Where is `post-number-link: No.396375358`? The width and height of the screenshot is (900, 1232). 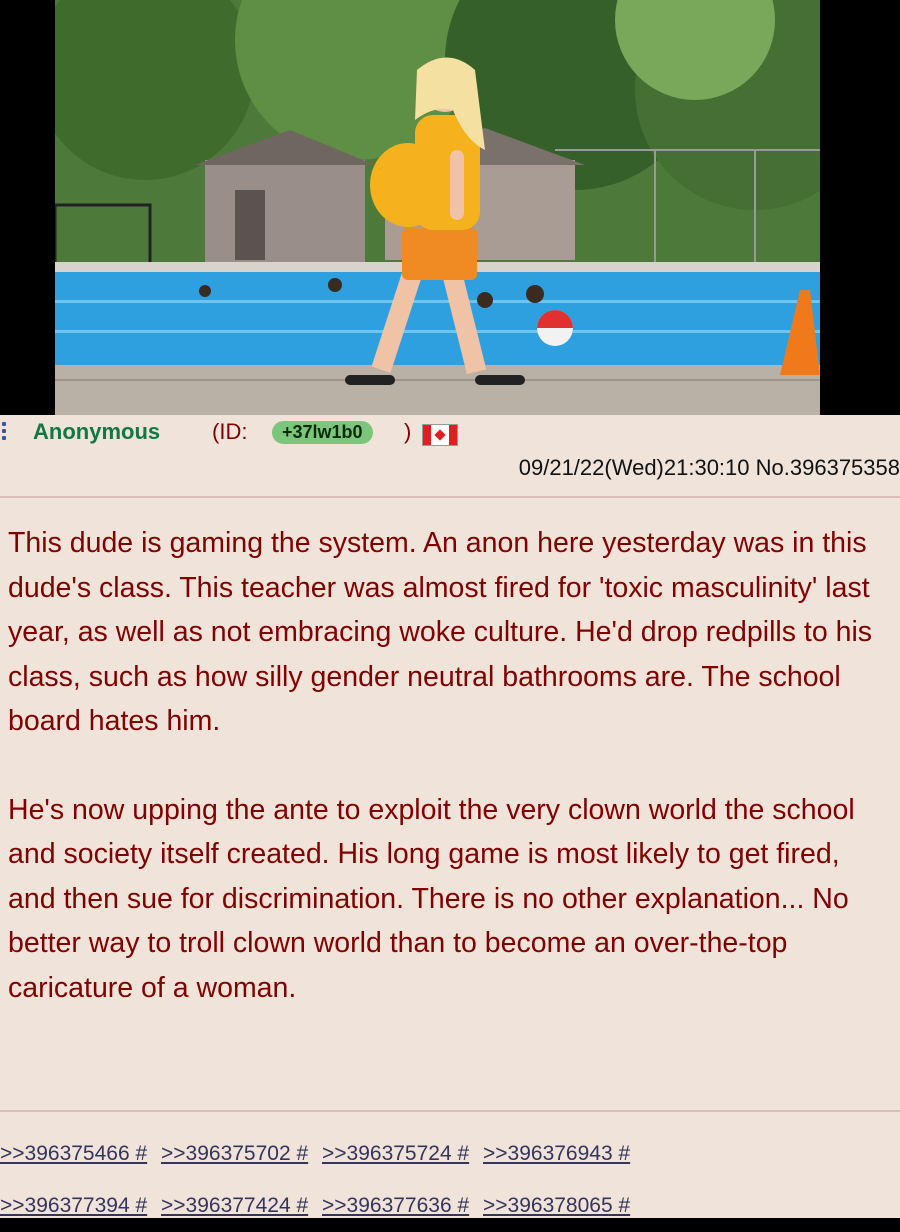 post-number-link: No.396375358 is located at coordinates (828, 467).